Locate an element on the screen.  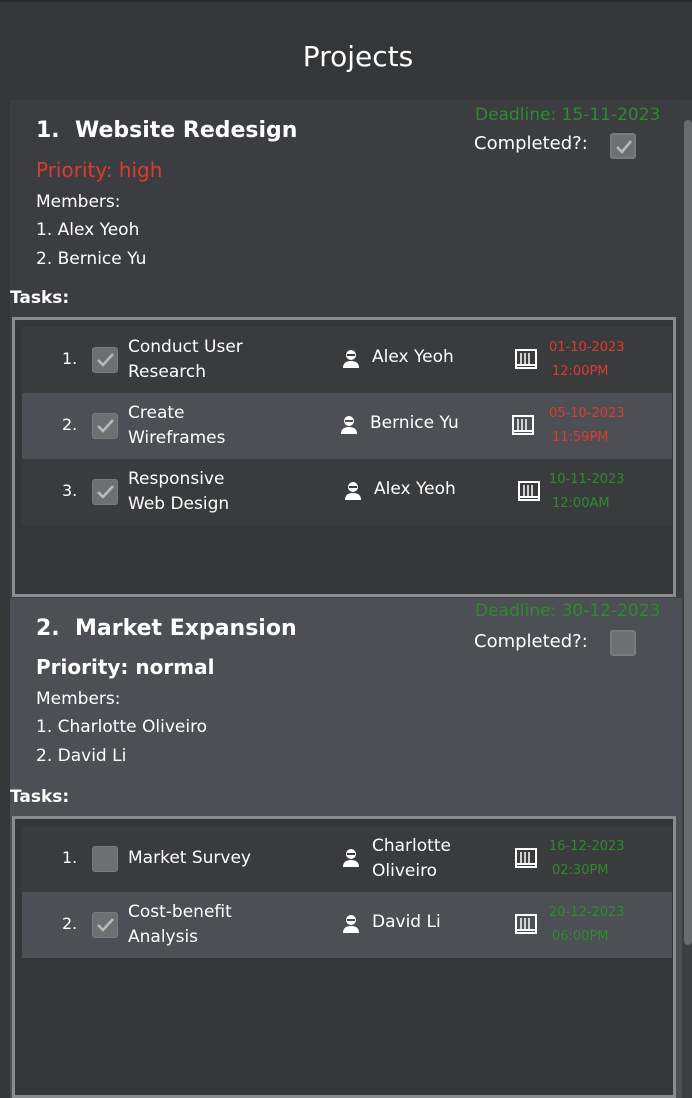
task-due-time: 11:59PM is located at coordinates (580, 437).